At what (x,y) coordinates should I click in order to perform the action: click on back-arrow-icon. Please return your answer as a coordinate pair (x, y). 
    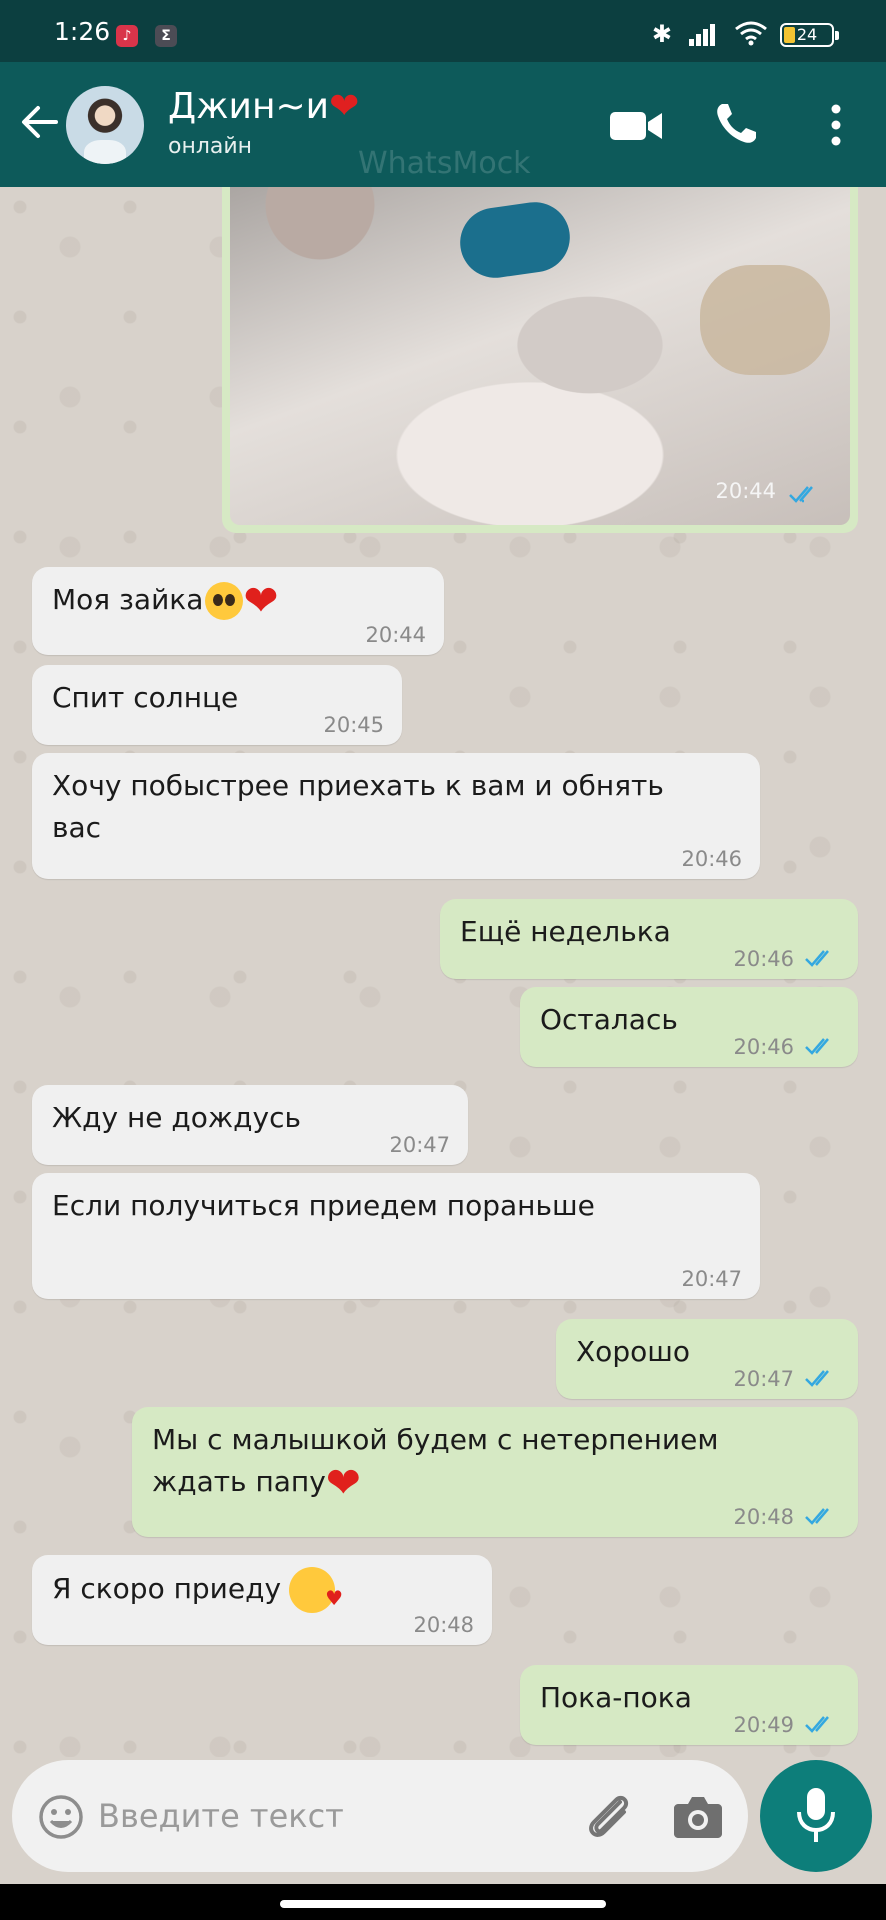
    Looking at the image, I should click on (40, 122).